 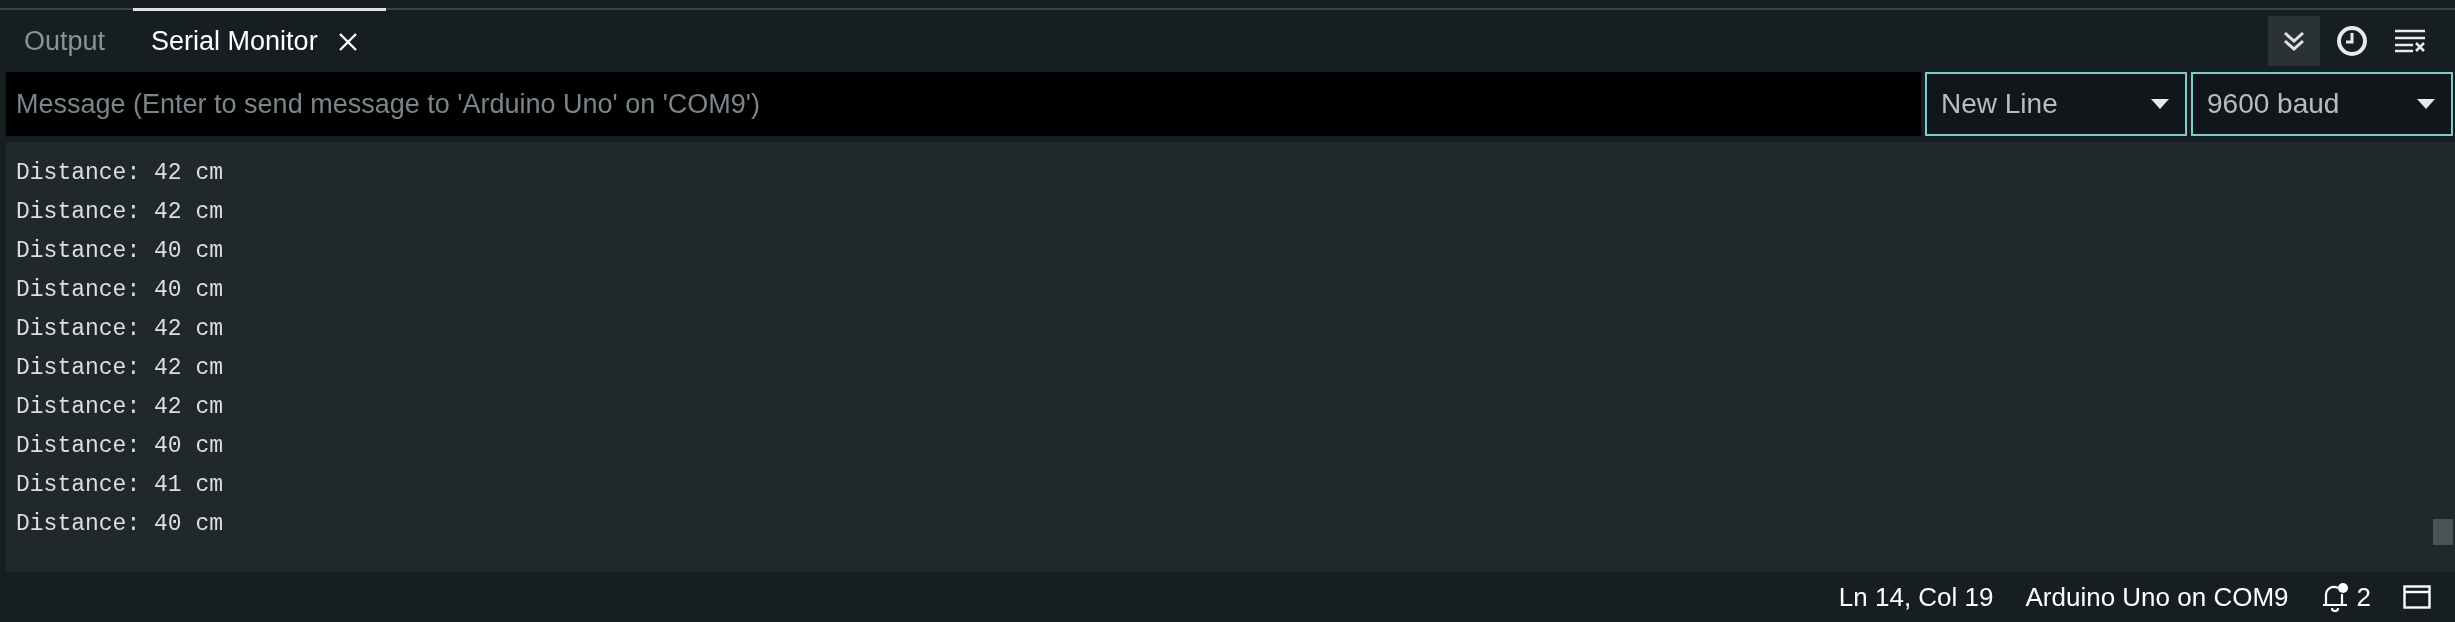 What do you see at coordinates (963, 104) in the screenshot?
I see `message-field: Message (Enter to send message to 'Arduino Uno' on 'COM9')` at bounding box center [963, 104].